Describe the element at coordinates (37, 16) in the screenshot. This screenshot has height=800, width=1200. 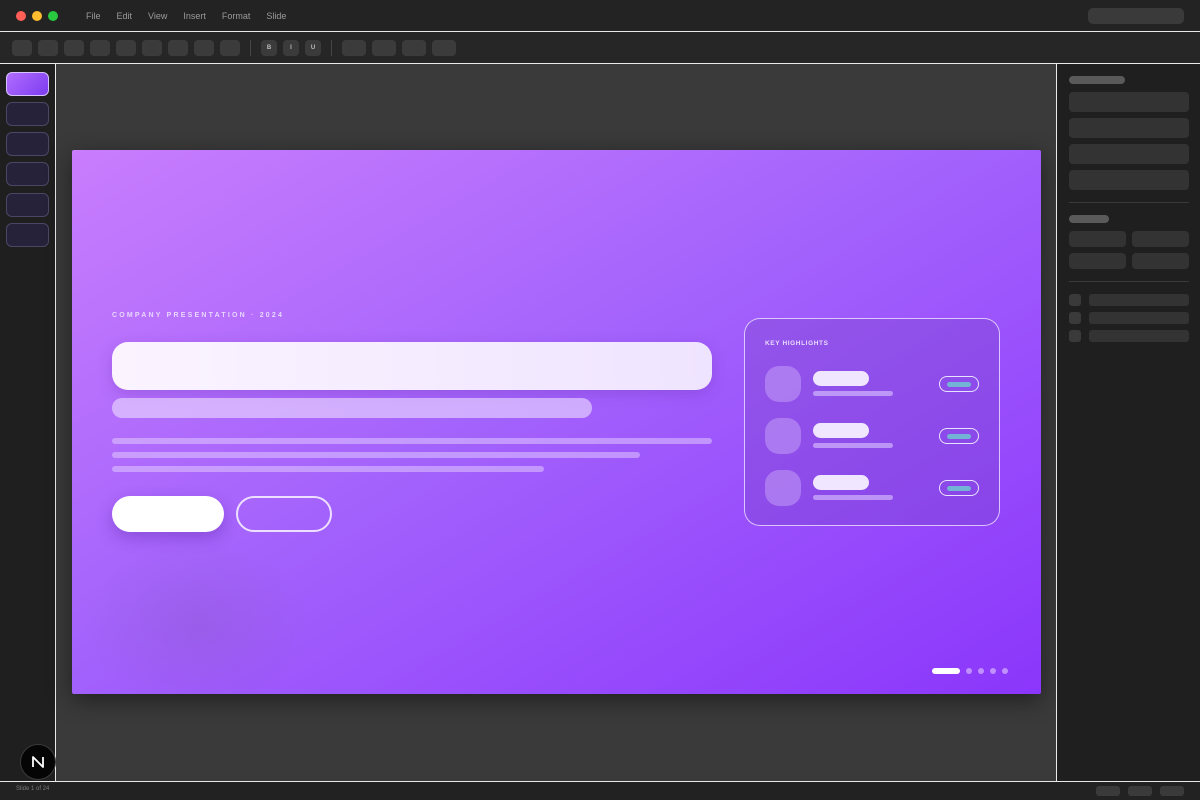
I see `minimize-window-button` at that location.